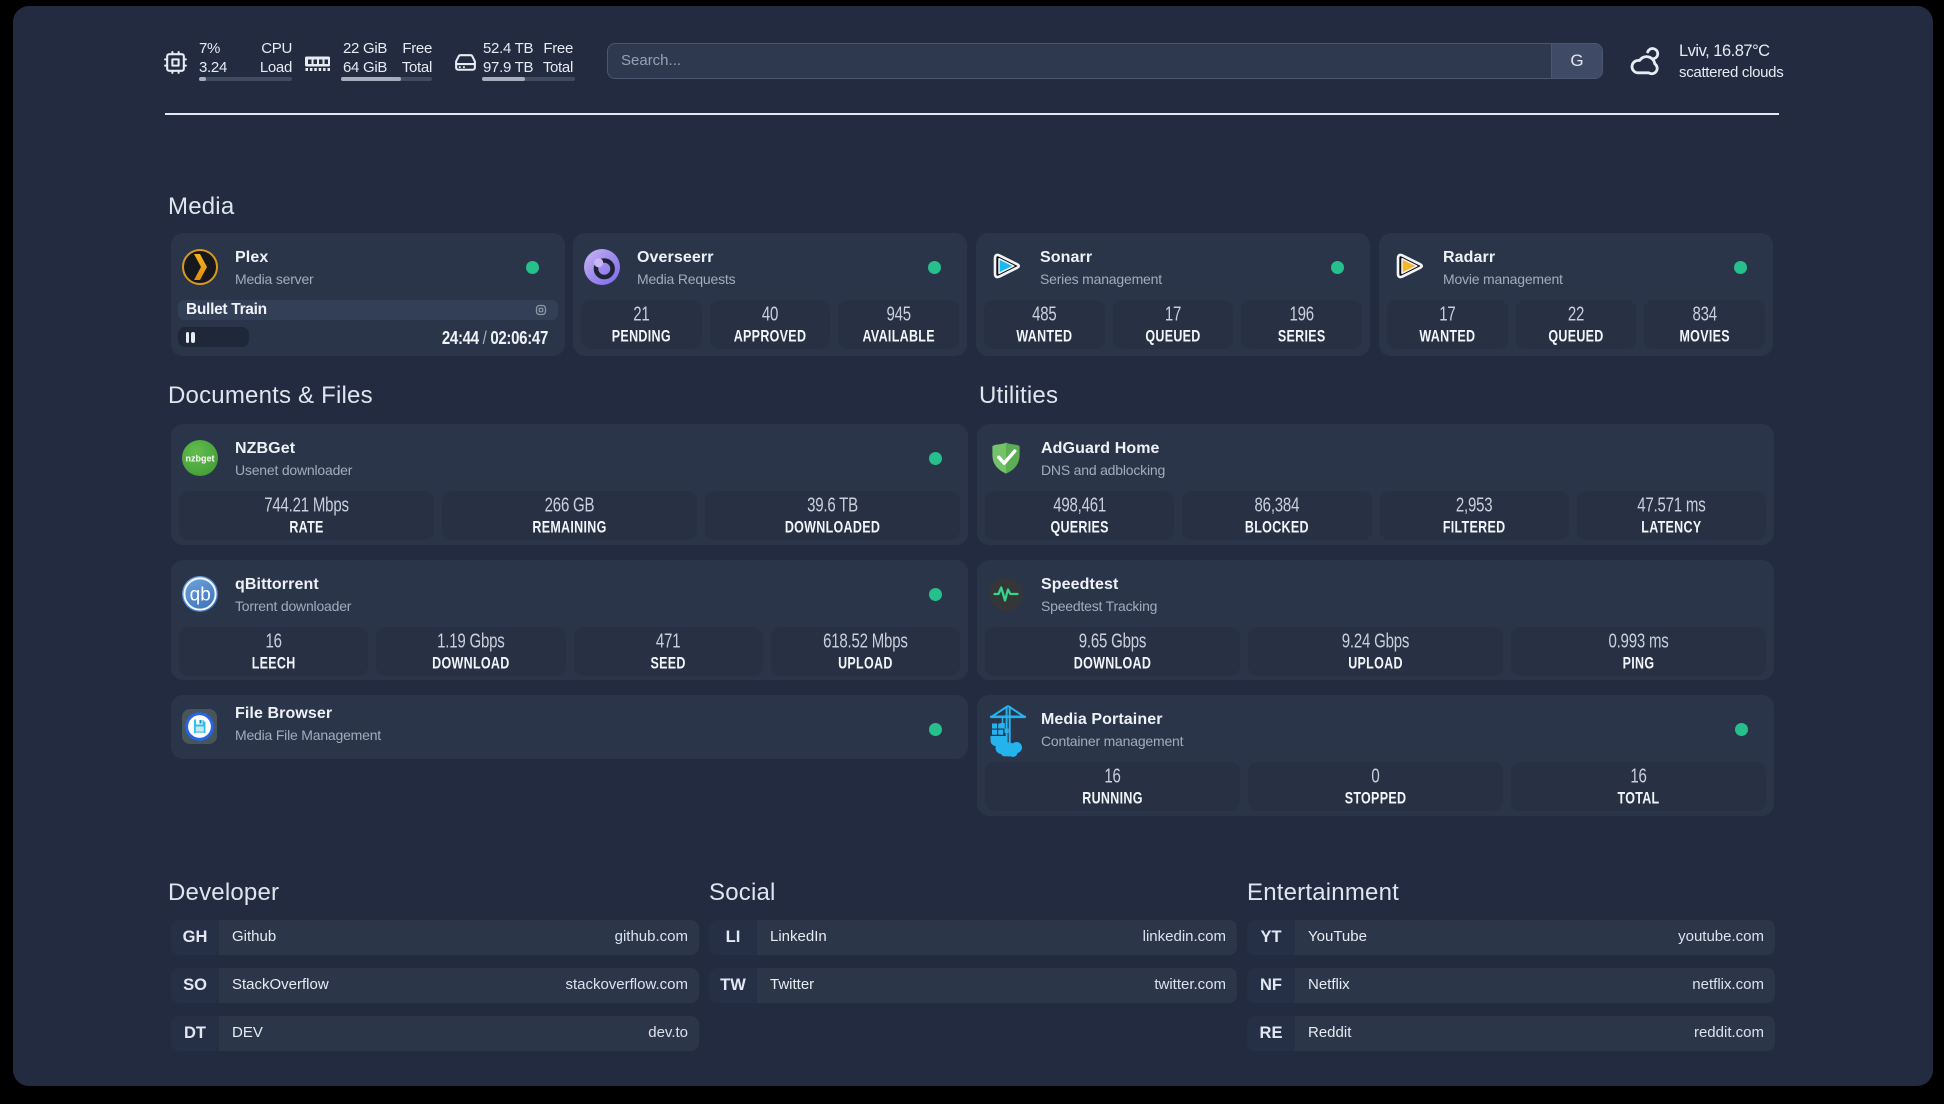 The width and height of the screenshot is (1944, 1104). What do you see at coordinates (200, 595) in the screenshot?
I see `svg-text: qb` at bounding box center [200, 595].